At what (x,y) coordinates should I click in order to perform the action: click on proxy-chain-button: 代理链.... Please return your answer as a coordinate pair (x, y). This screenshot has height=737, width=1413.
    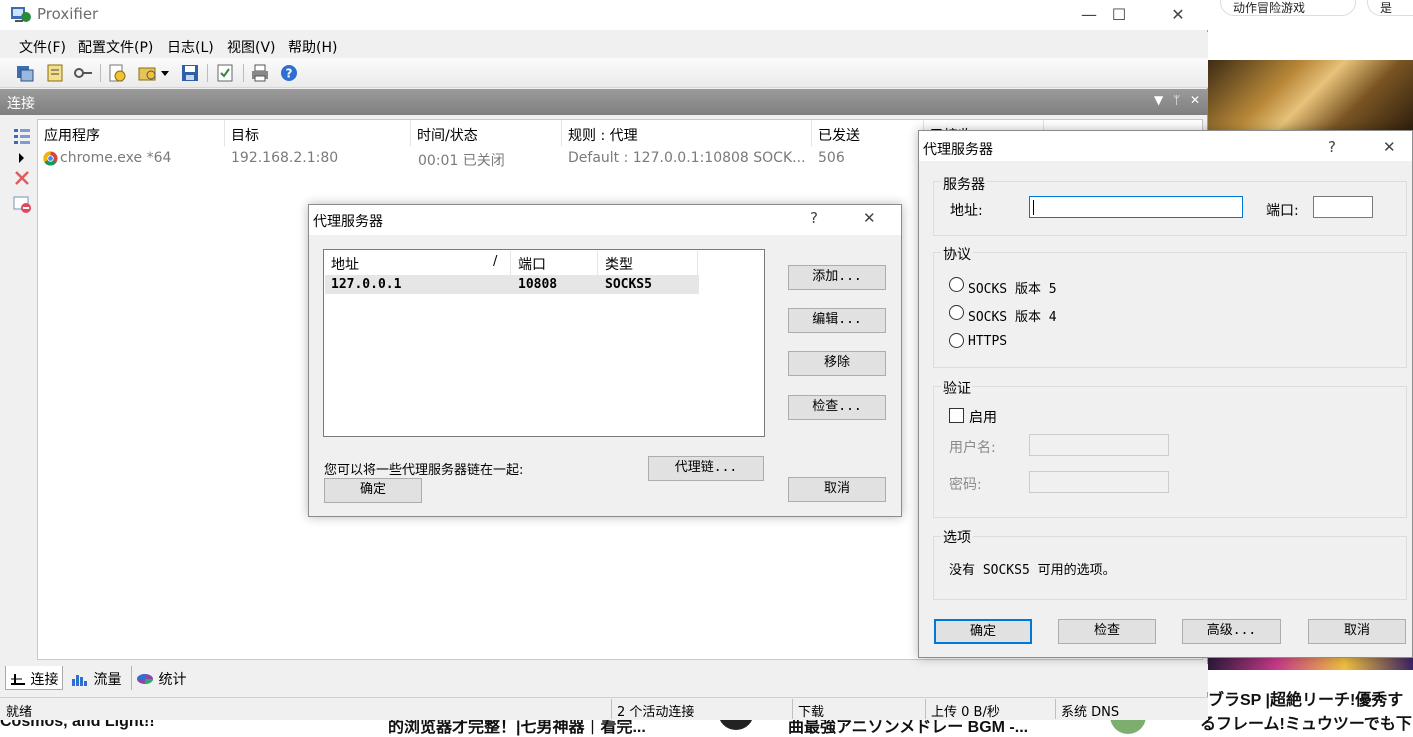
    Looking at the image, I should click on (706, 468).